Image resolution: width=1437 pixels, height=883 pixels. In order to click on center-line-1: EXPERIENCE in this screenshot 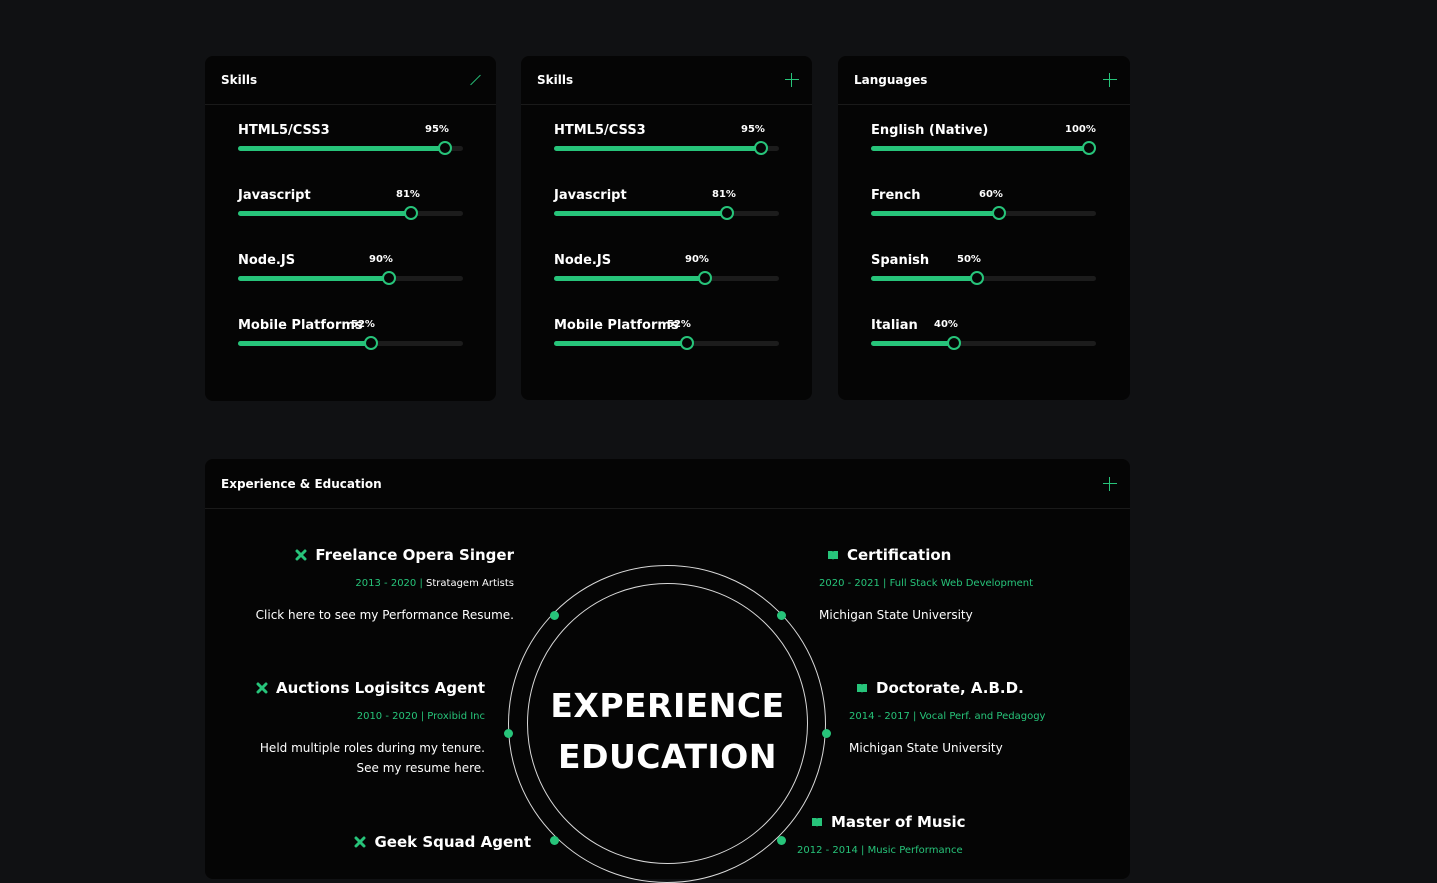, I will do `click(667, 705)`.